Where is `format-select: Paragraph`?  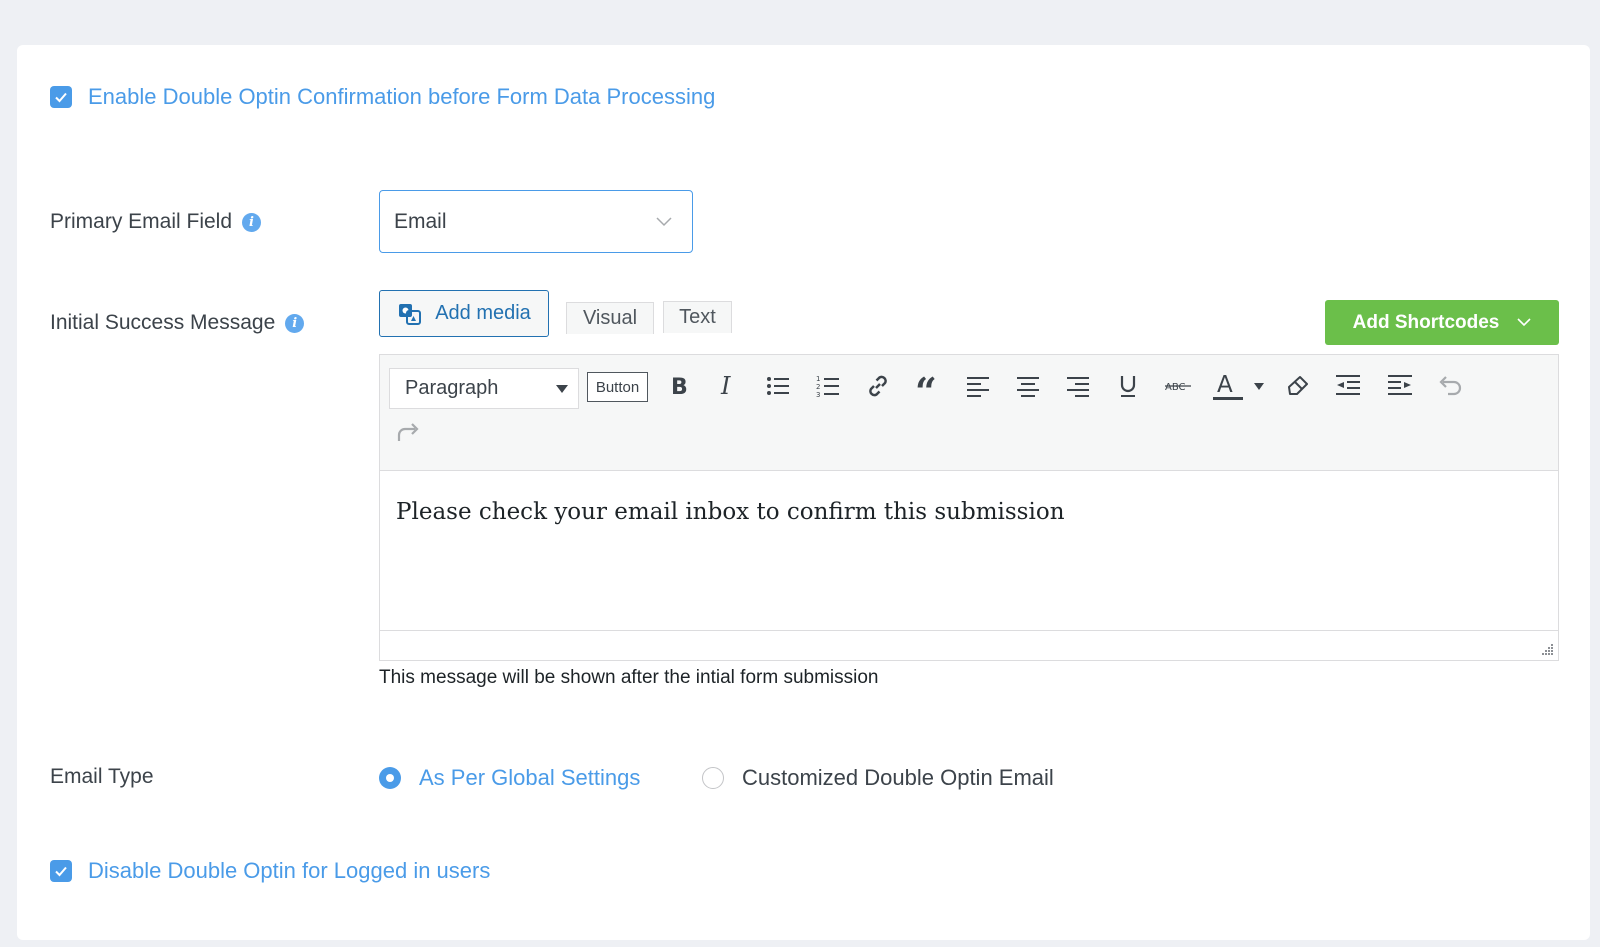
format-select: Paragraph is located at coordinates (484, 388).